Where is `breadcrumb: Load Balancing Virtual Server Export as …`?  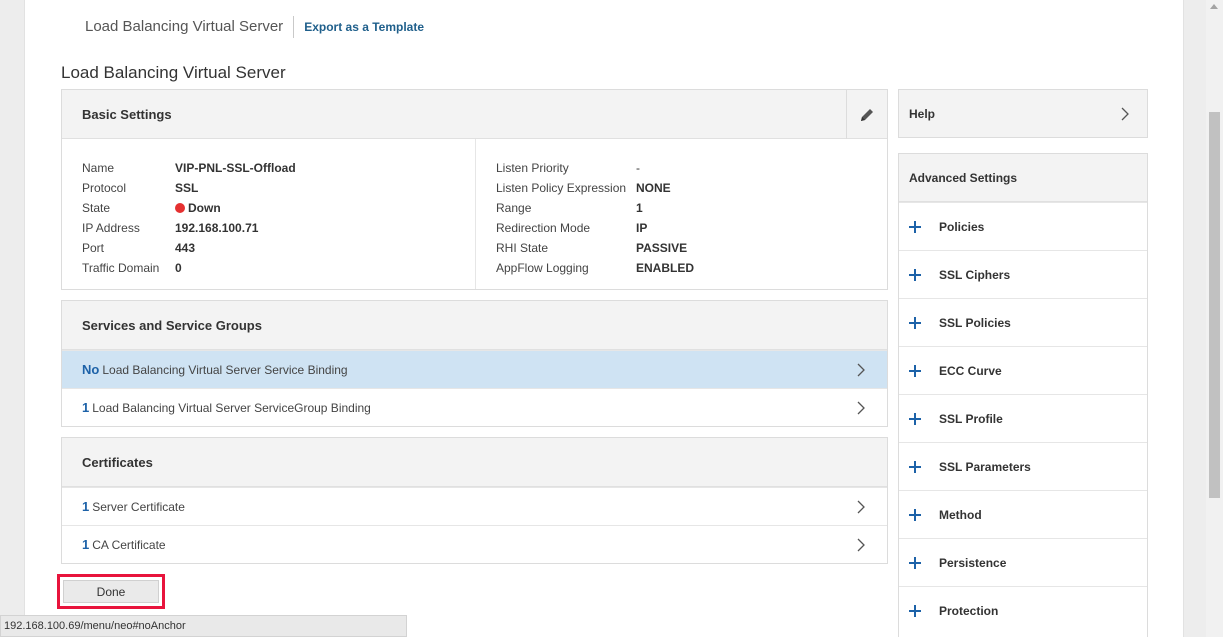 breadcrumb: Load Balancing Virtual Server Export as … is located at coordinates (254, 27).